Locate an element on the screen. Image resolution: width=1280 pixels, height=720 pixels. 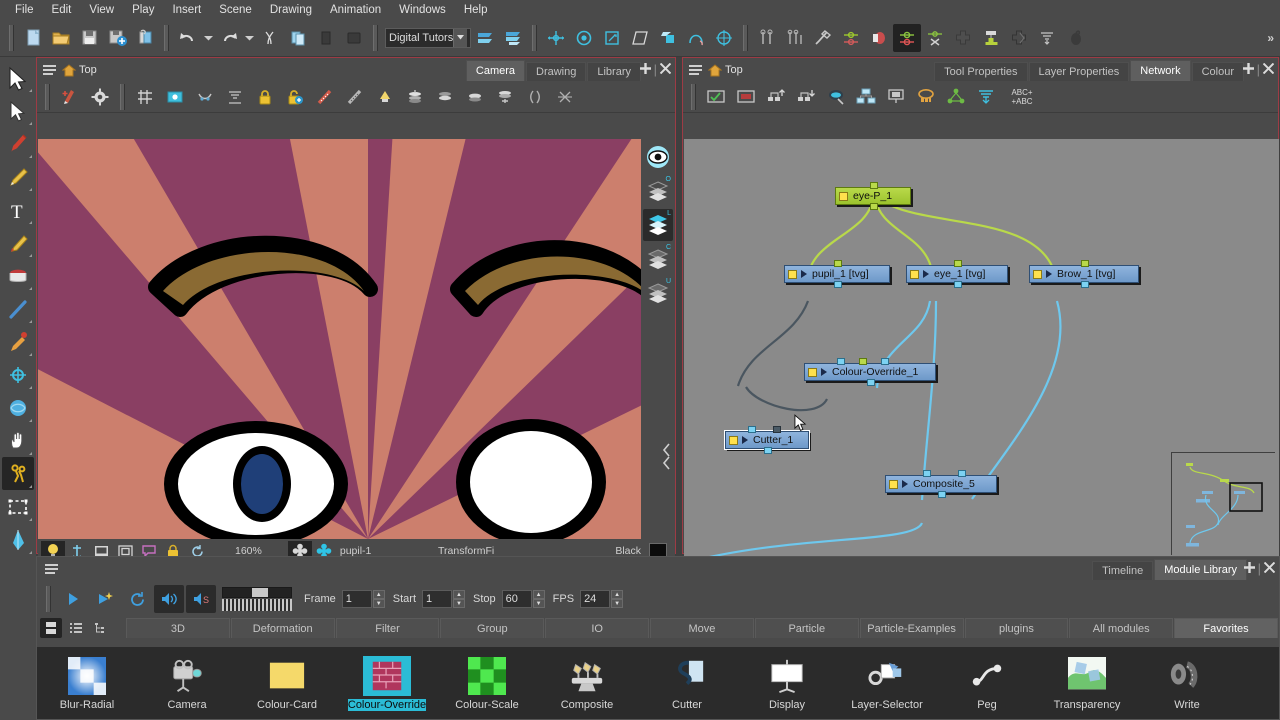
add-view-icon is located at coordinates (645, 69).